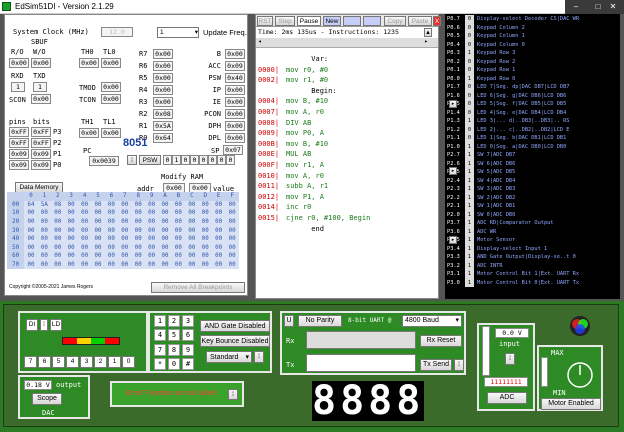  What do you see at coordinates (459, 365) in the screenshot?
I see `tx-edit-button: ⁞` at bounding box center [459, 365].